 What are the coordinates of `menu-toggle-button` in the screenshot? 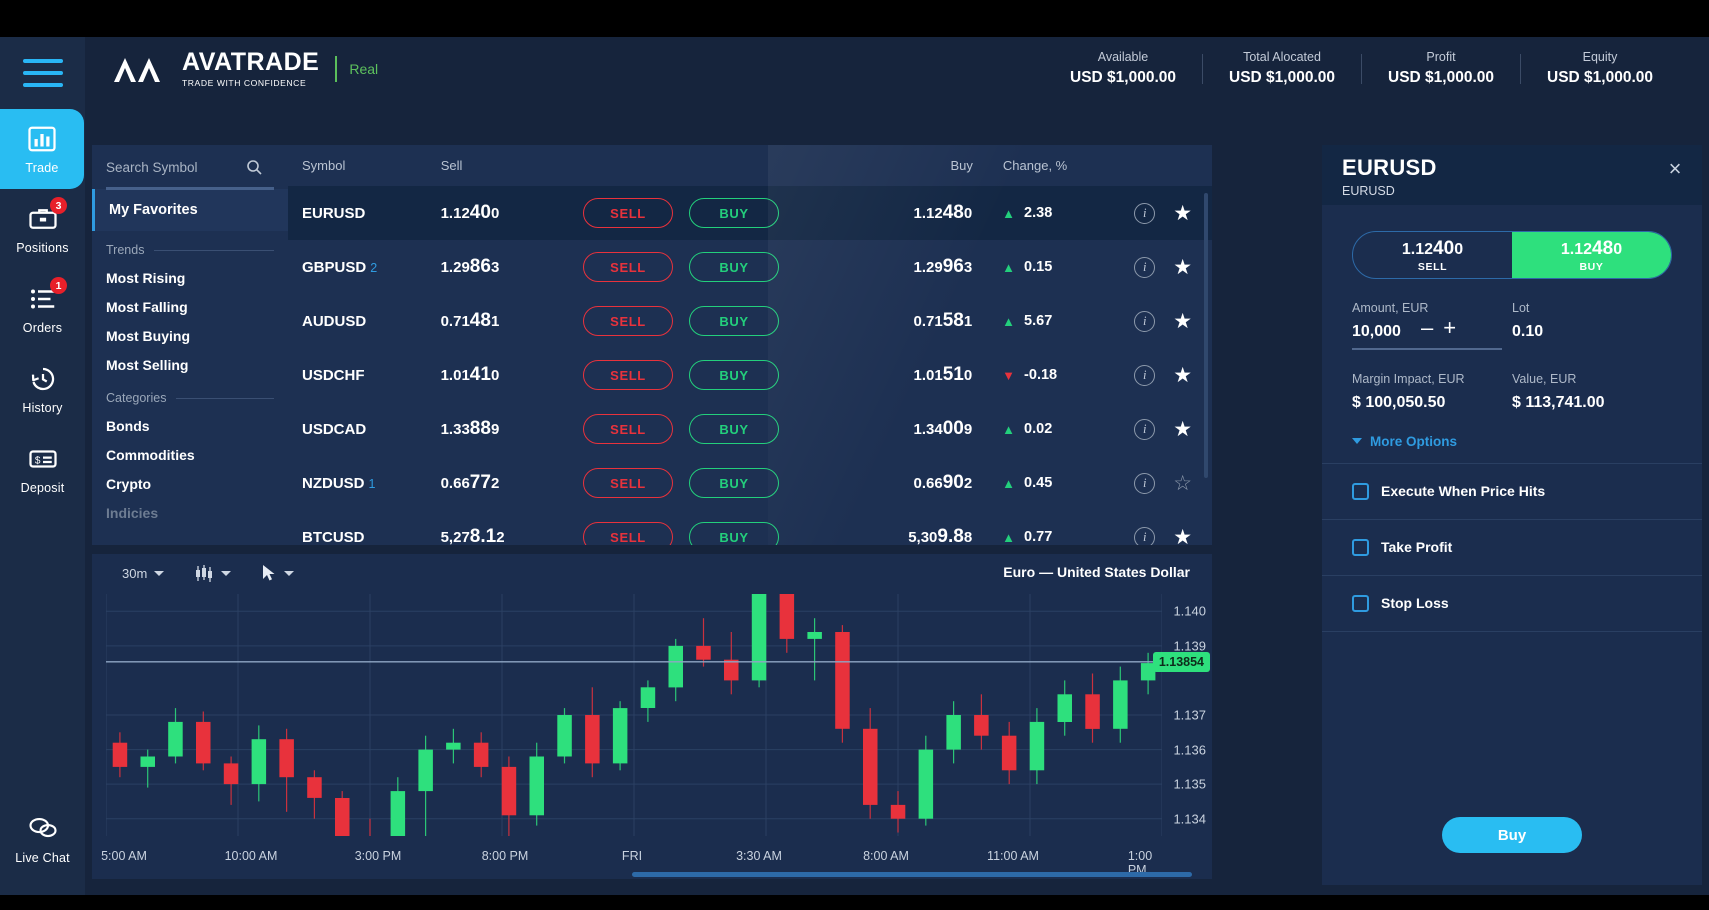 It's located at (42, 73).